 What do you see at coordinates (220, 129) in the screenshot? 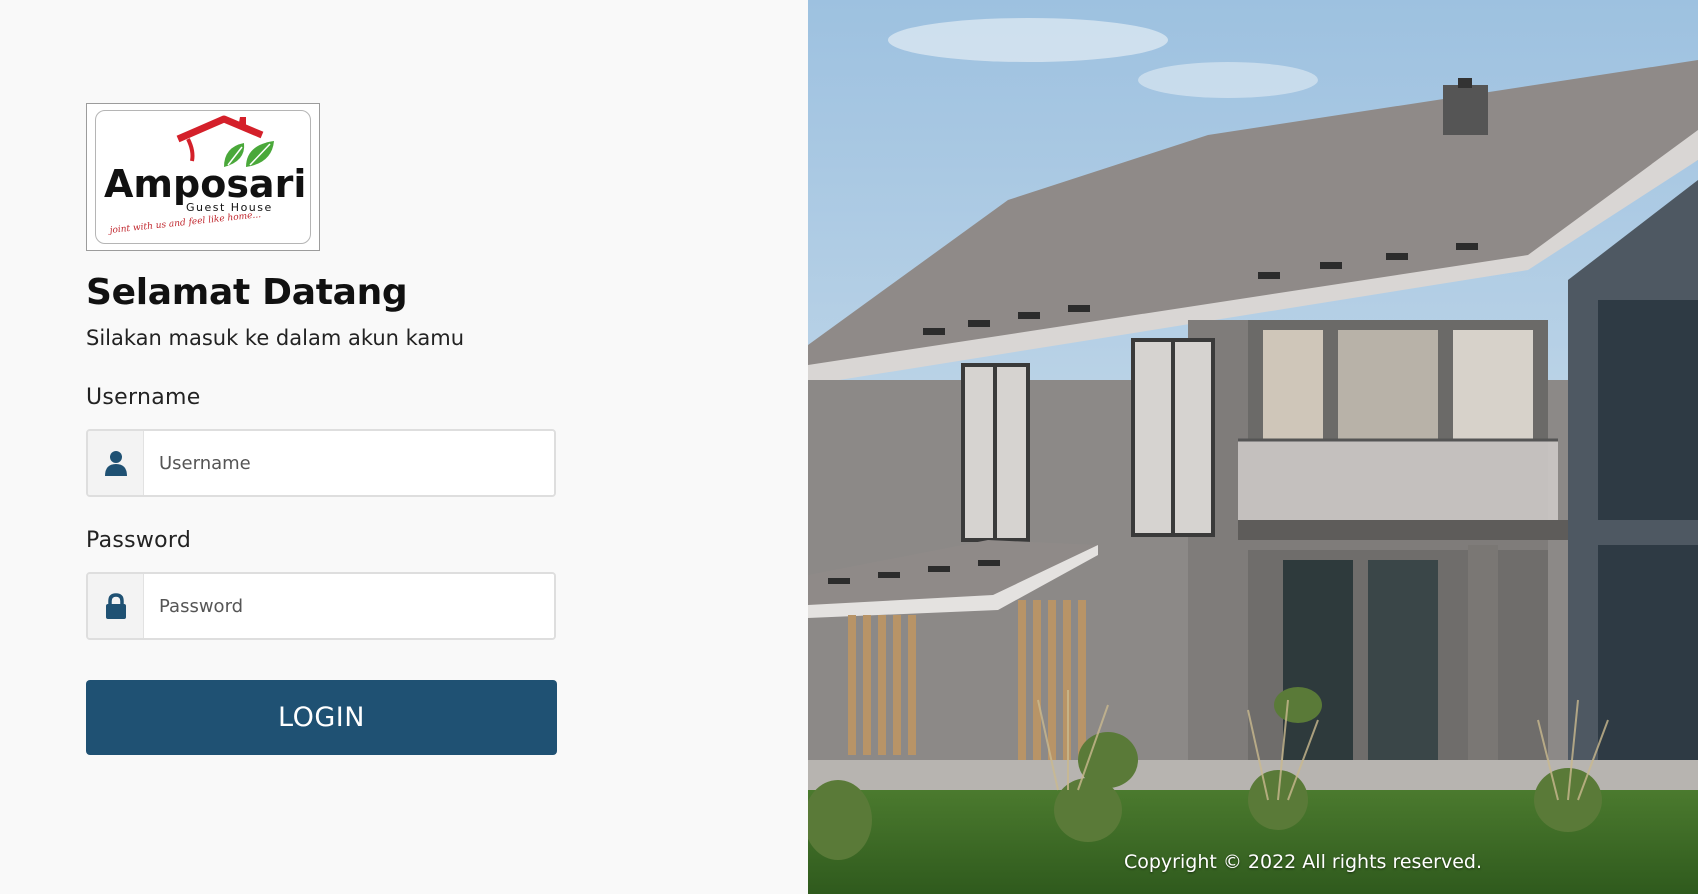
I see `roof-icon` at bounding box center [220, 129].